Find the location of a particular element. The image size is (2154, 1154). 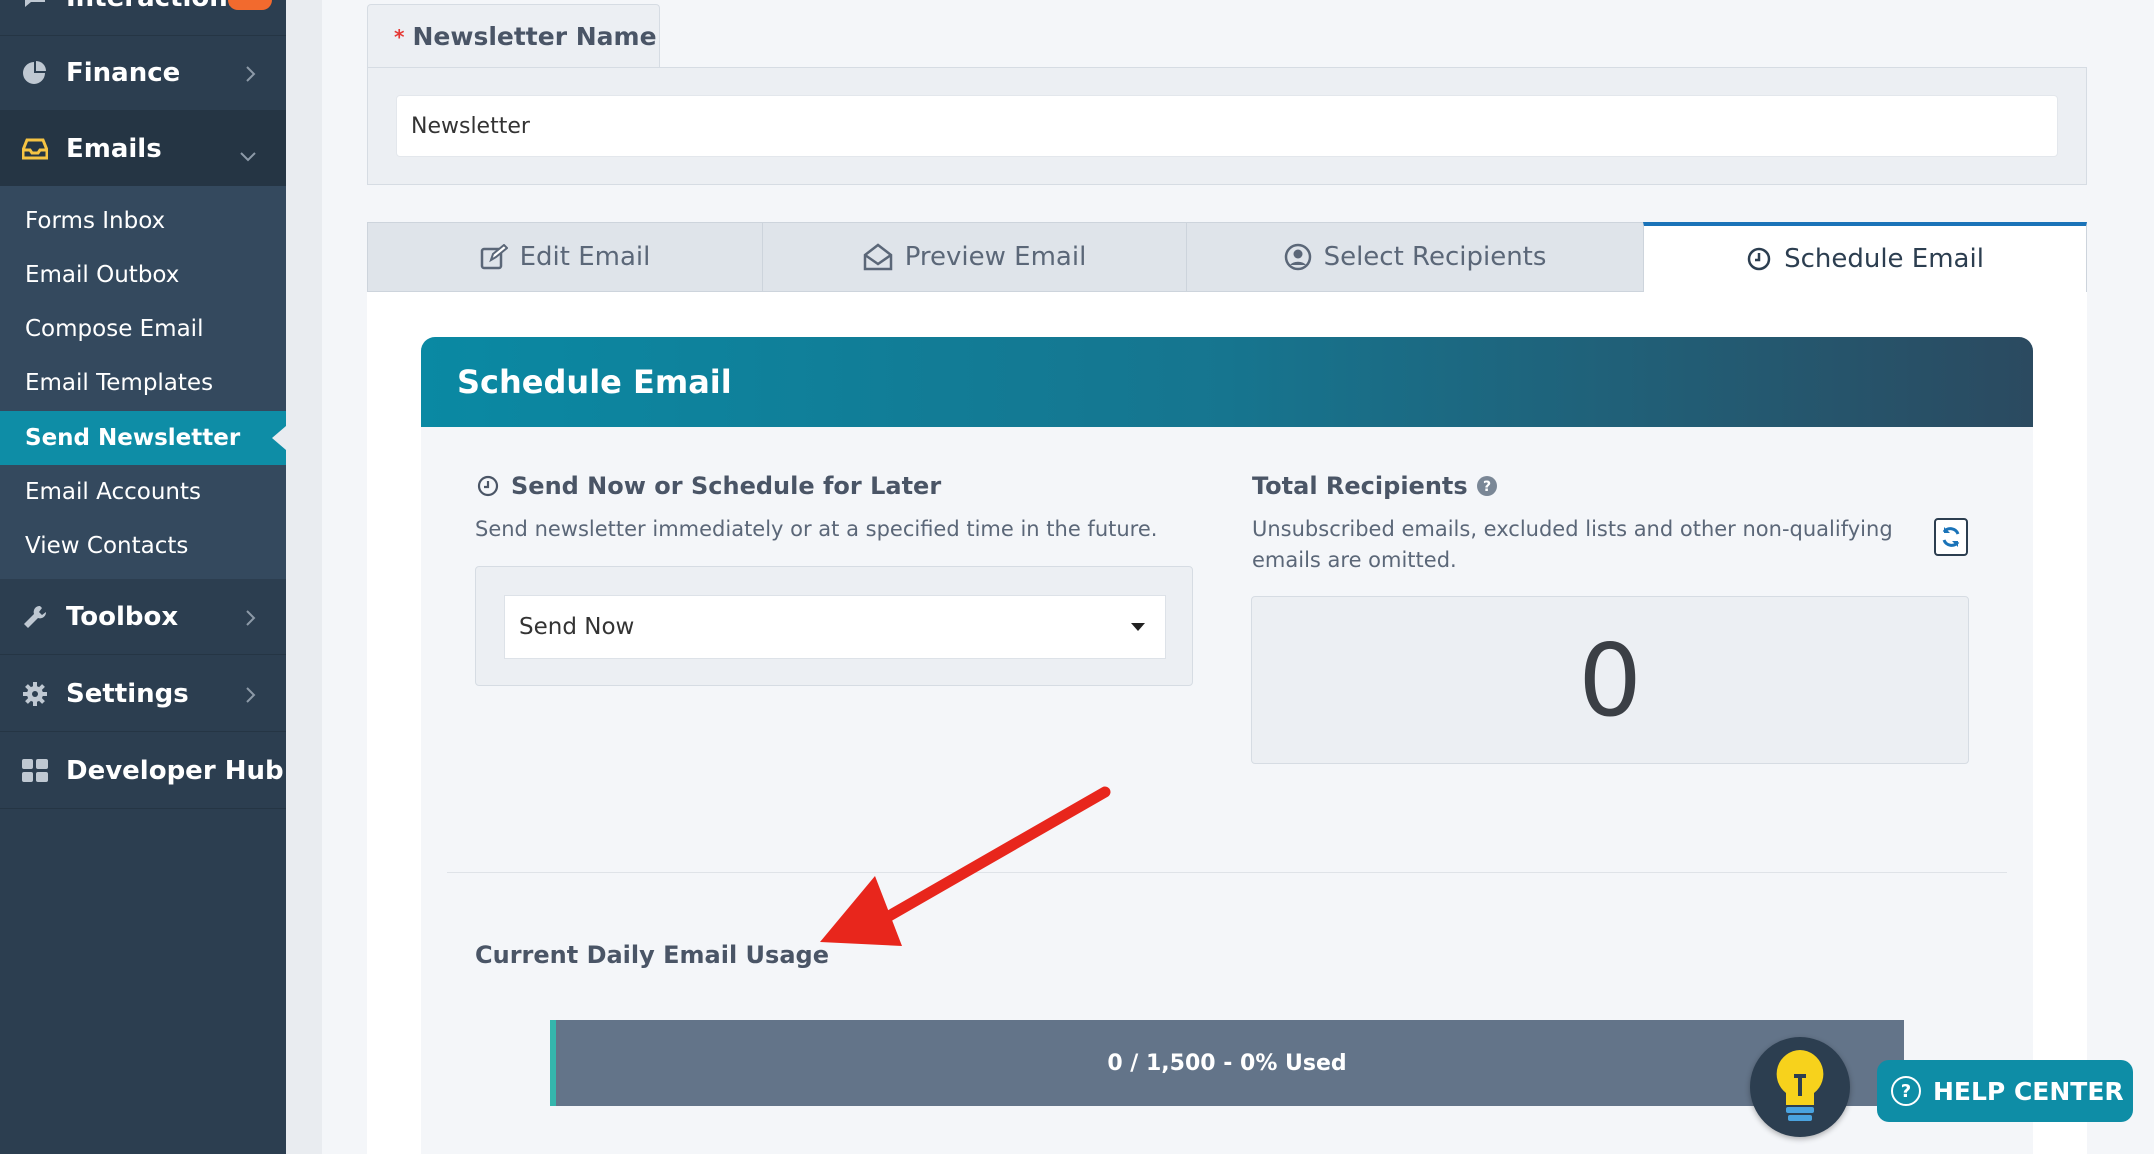

usage-progress-label: 0 / 1,500 - 0% Used is located at coordinates (1227, 1063).